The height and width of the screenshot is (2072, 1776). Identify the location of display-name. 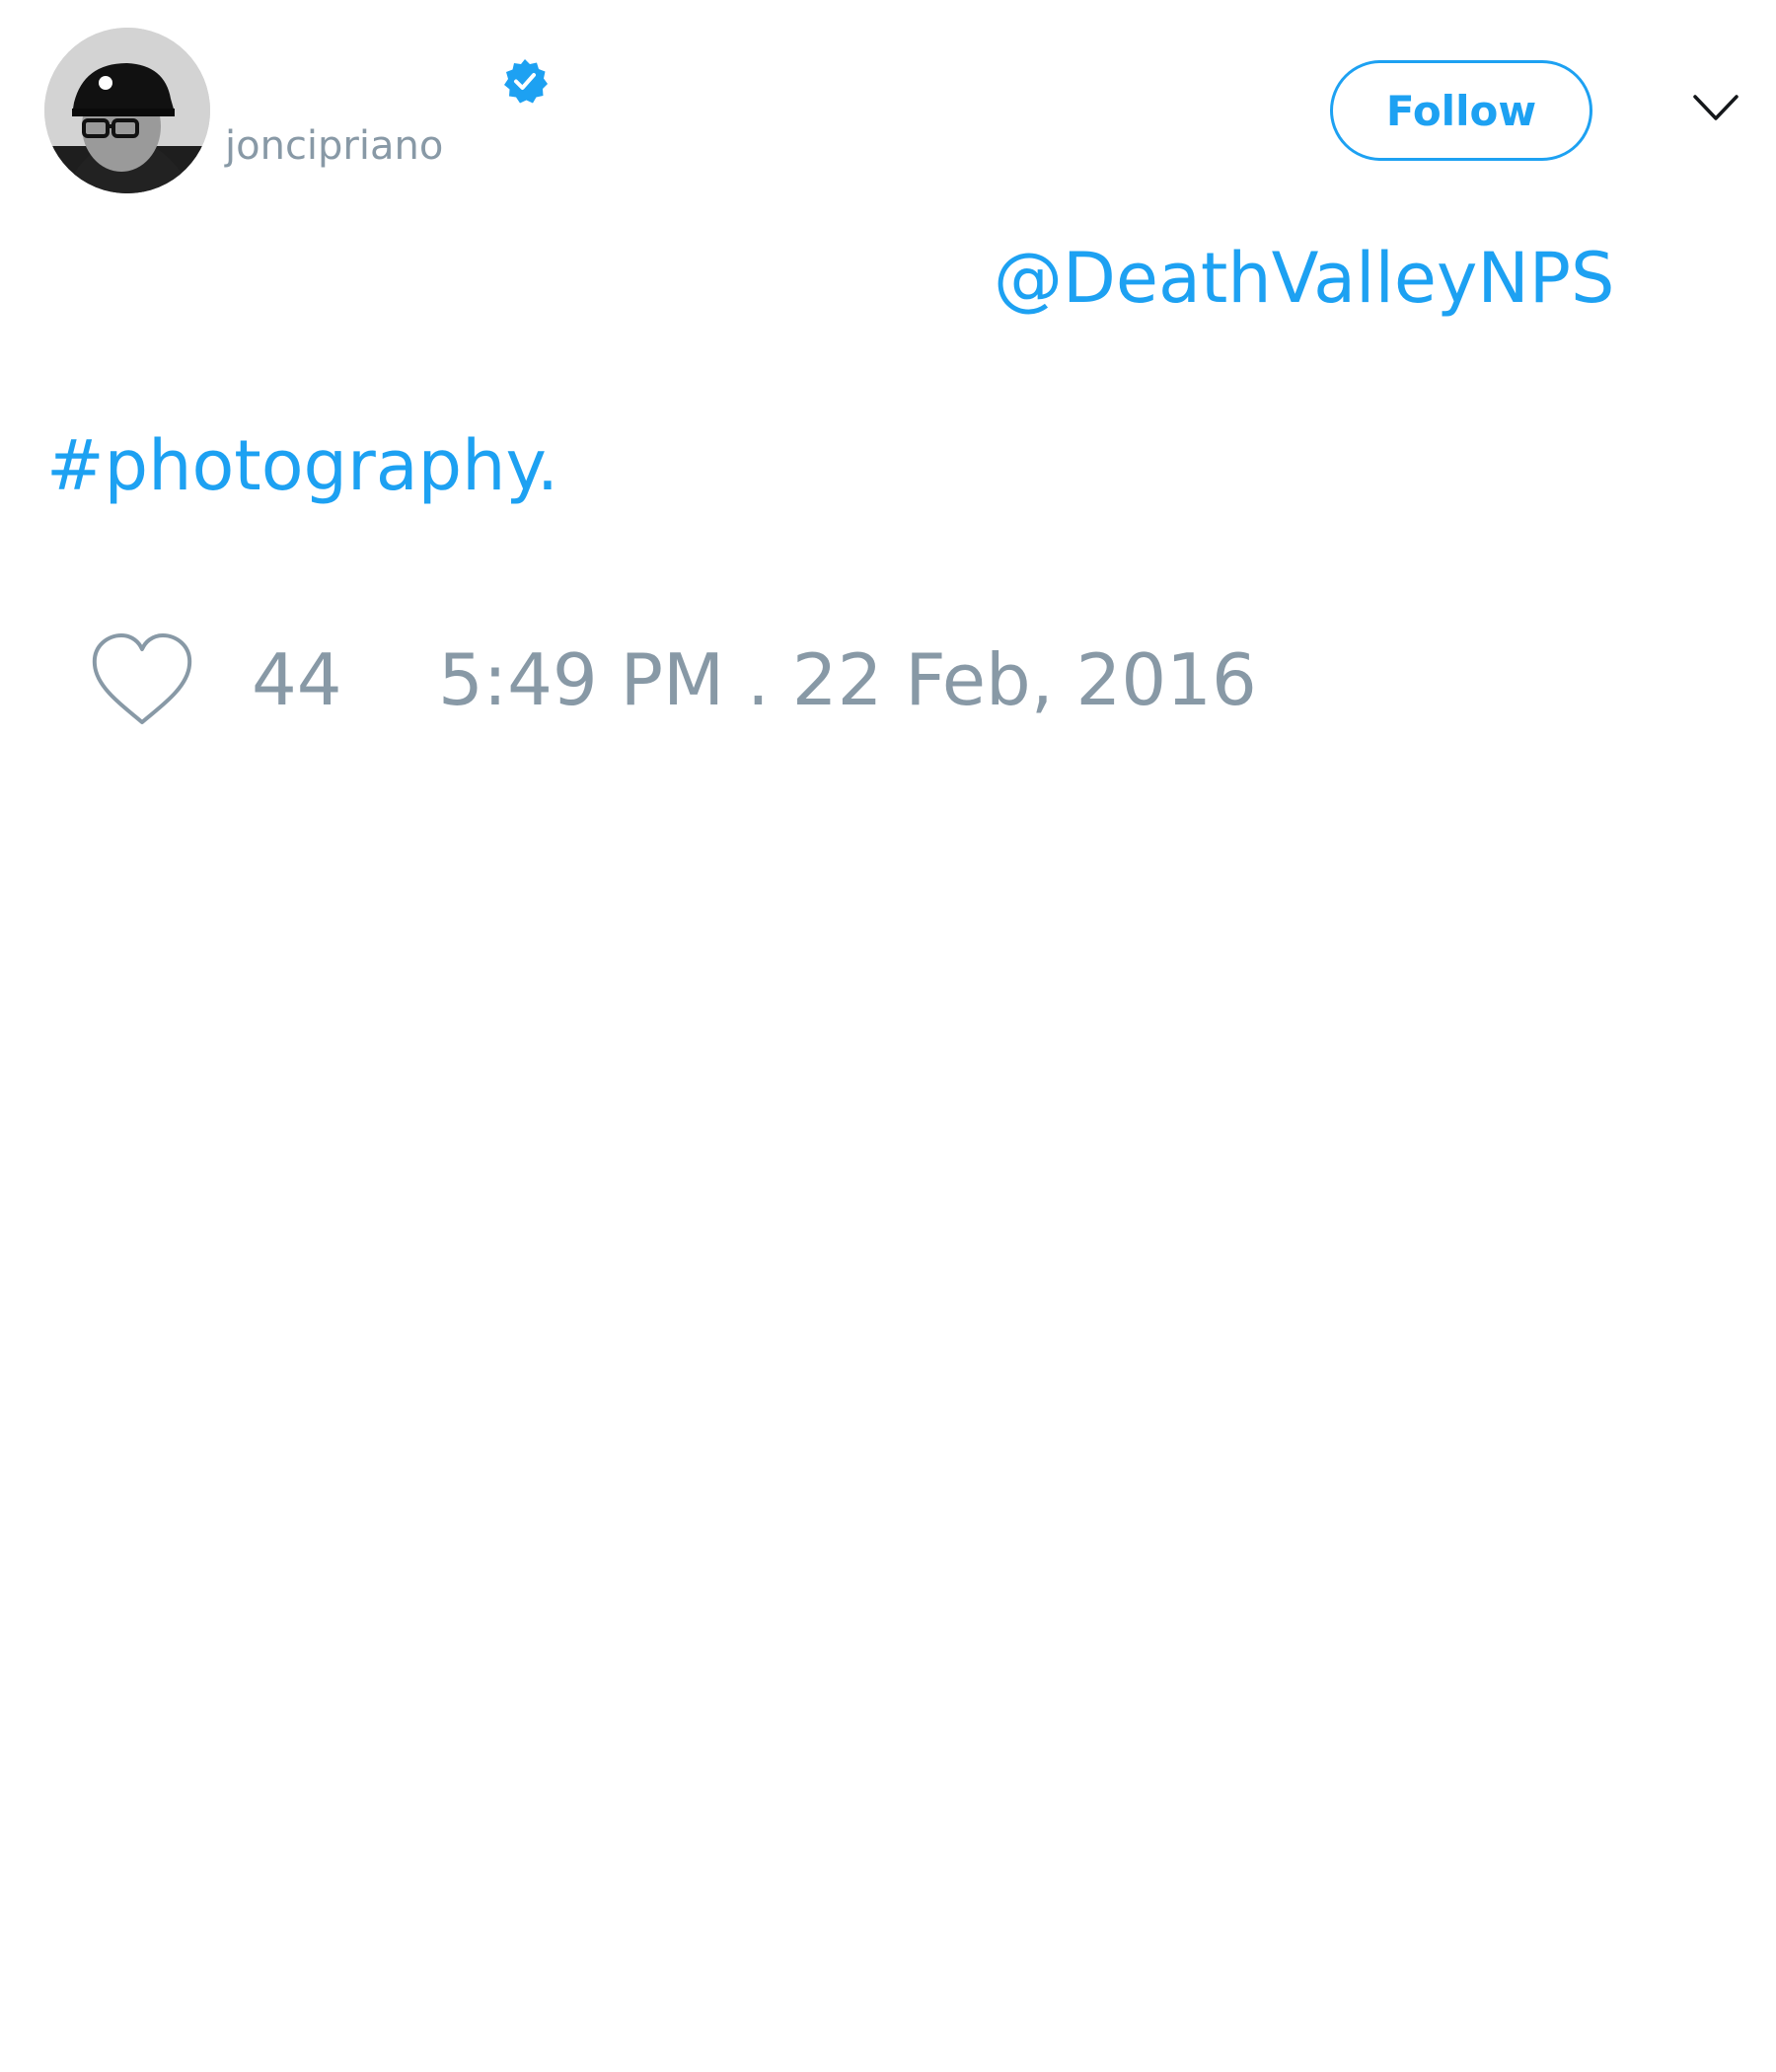
(353, 79).